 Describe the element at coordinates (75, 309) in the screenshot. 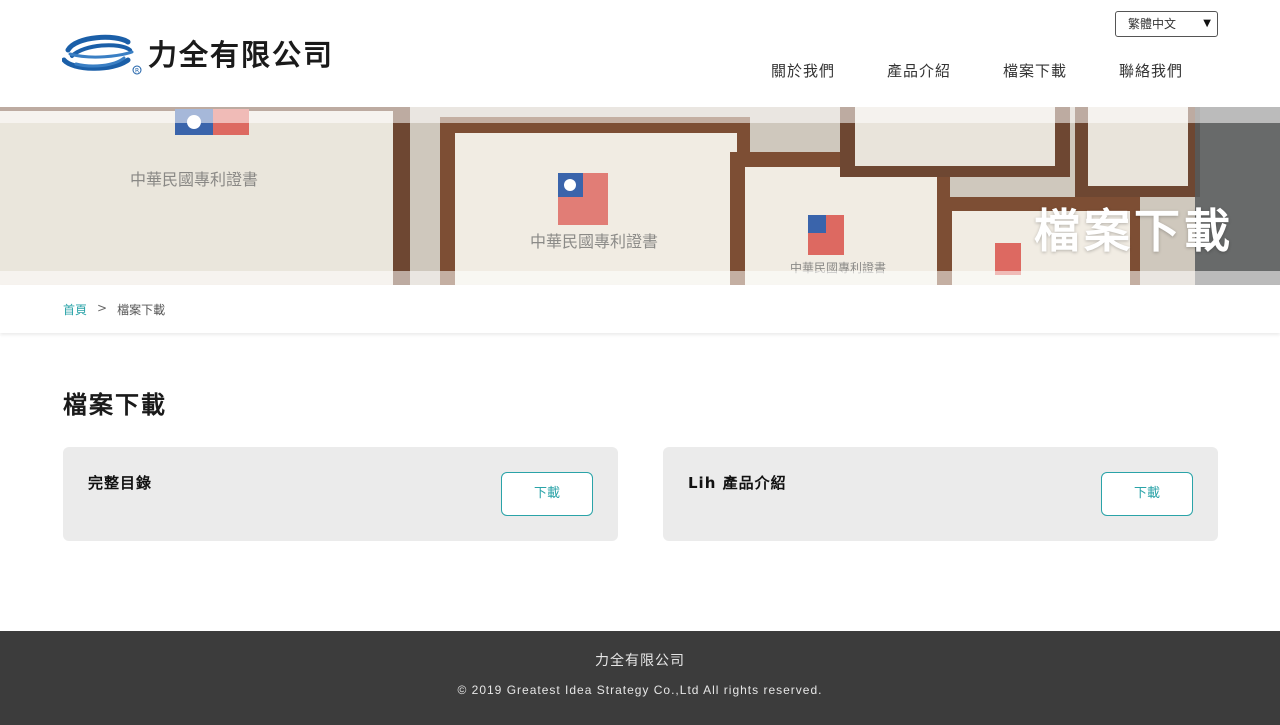

I see `breadcrumb-home-link: 首頁` at that location.